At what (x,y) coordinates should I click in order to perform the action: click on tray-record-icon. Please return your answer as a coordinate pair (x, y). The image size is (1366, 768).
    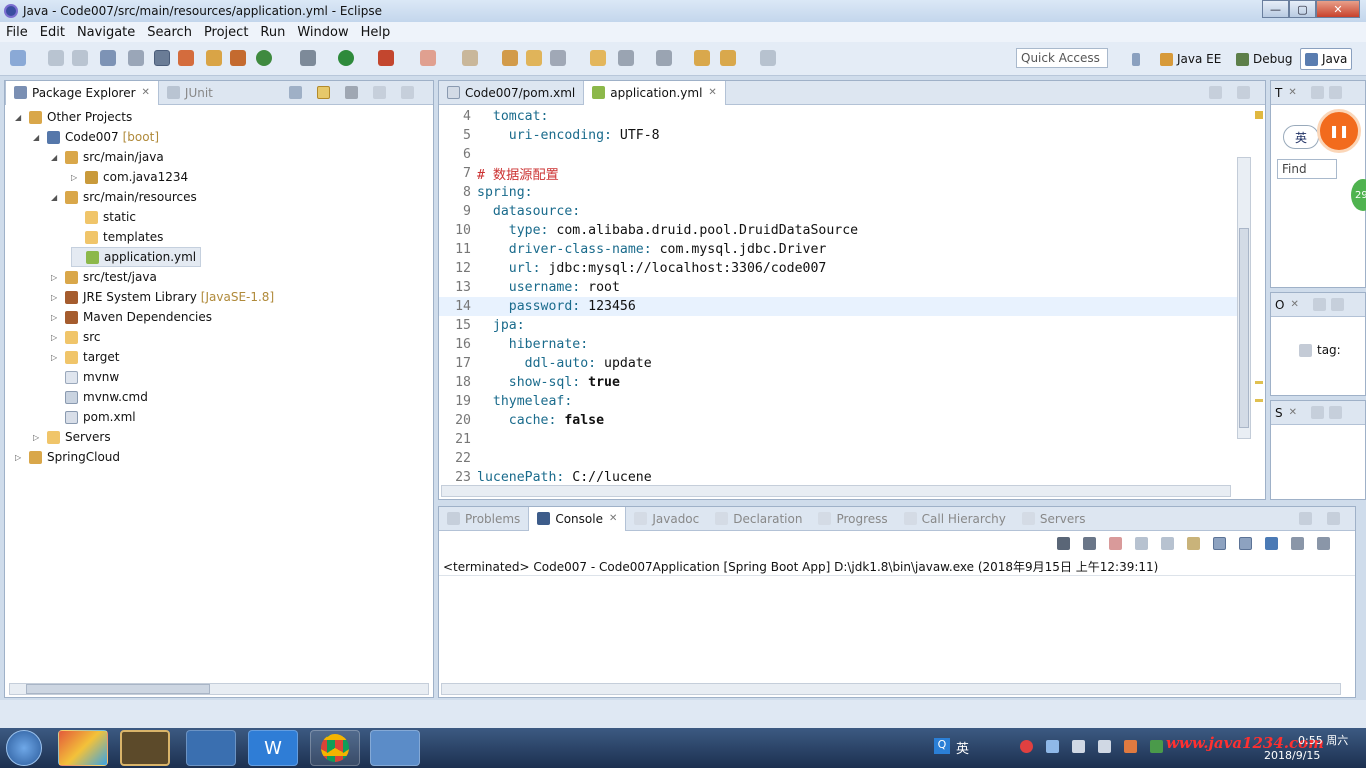
    Looking at the image, I should click on (1026, 746).